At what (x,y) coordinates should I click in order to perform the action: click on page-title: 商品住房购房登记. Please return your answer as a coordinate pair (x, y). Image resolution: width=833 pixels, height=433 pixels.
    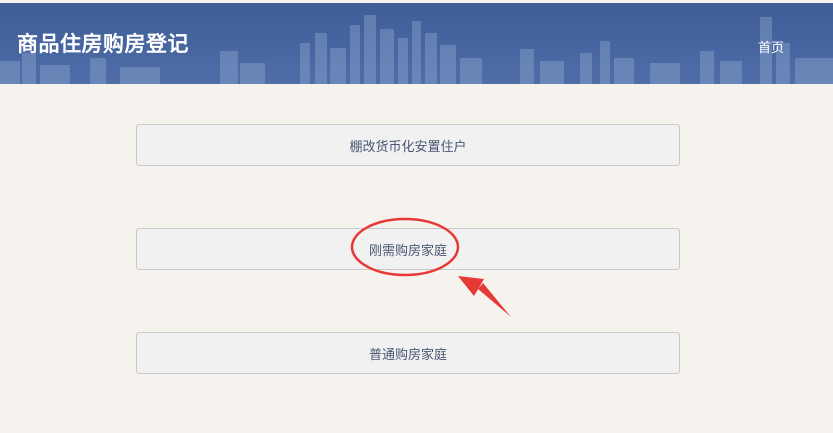
    Looking at the image, I should click on (103, 44).